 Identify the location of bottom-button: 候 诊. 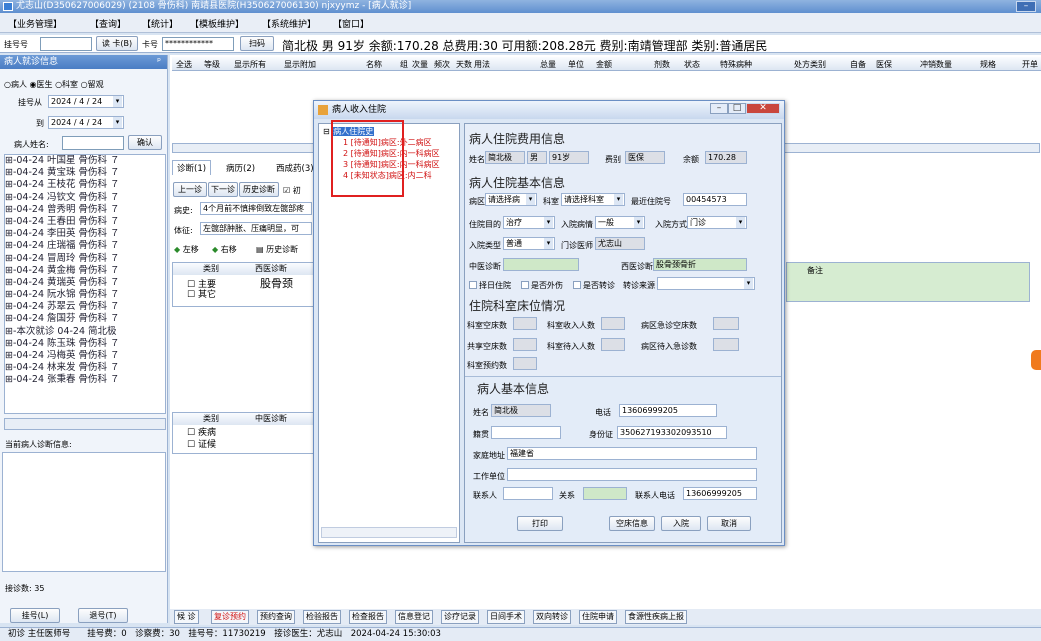
(186, 617).